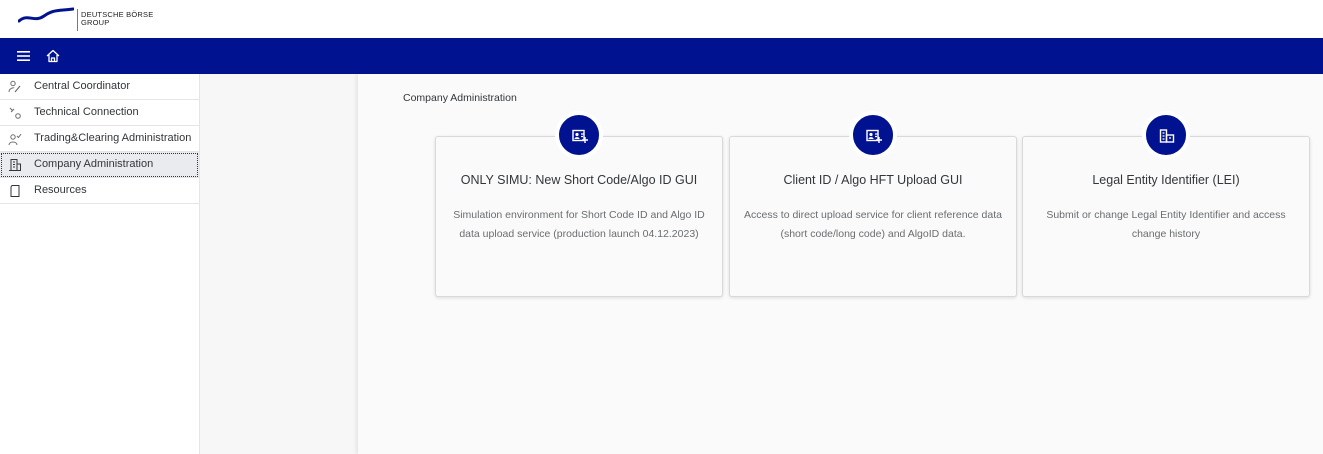 Image resolution: width=1323 pixels, height=454 pixels. Describe the element at coordinates (53, 56) in the screenshot. I see `home-icon` at that location.